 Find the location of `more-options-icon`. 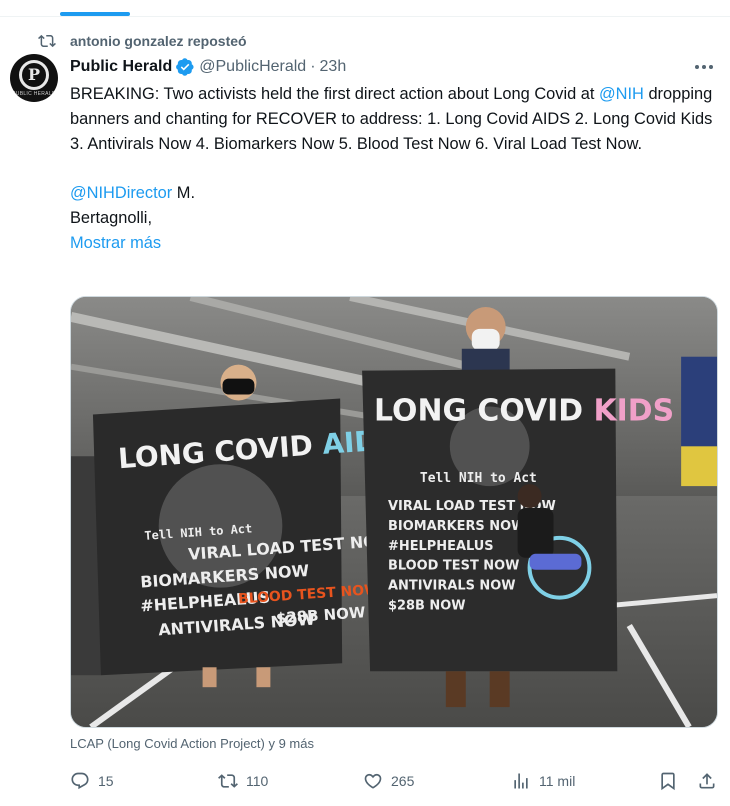

more-options-icon is located at coordinates (704, 67).